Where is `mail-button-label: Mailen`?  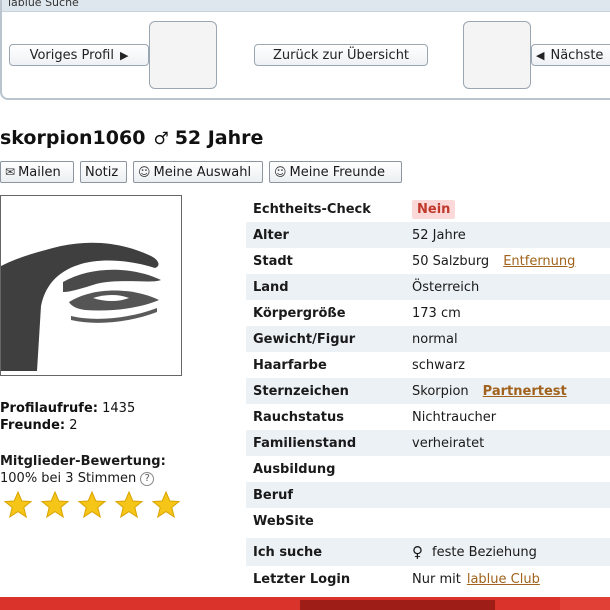
mail-button-label: Mailen is located at coordinates (39, 172).